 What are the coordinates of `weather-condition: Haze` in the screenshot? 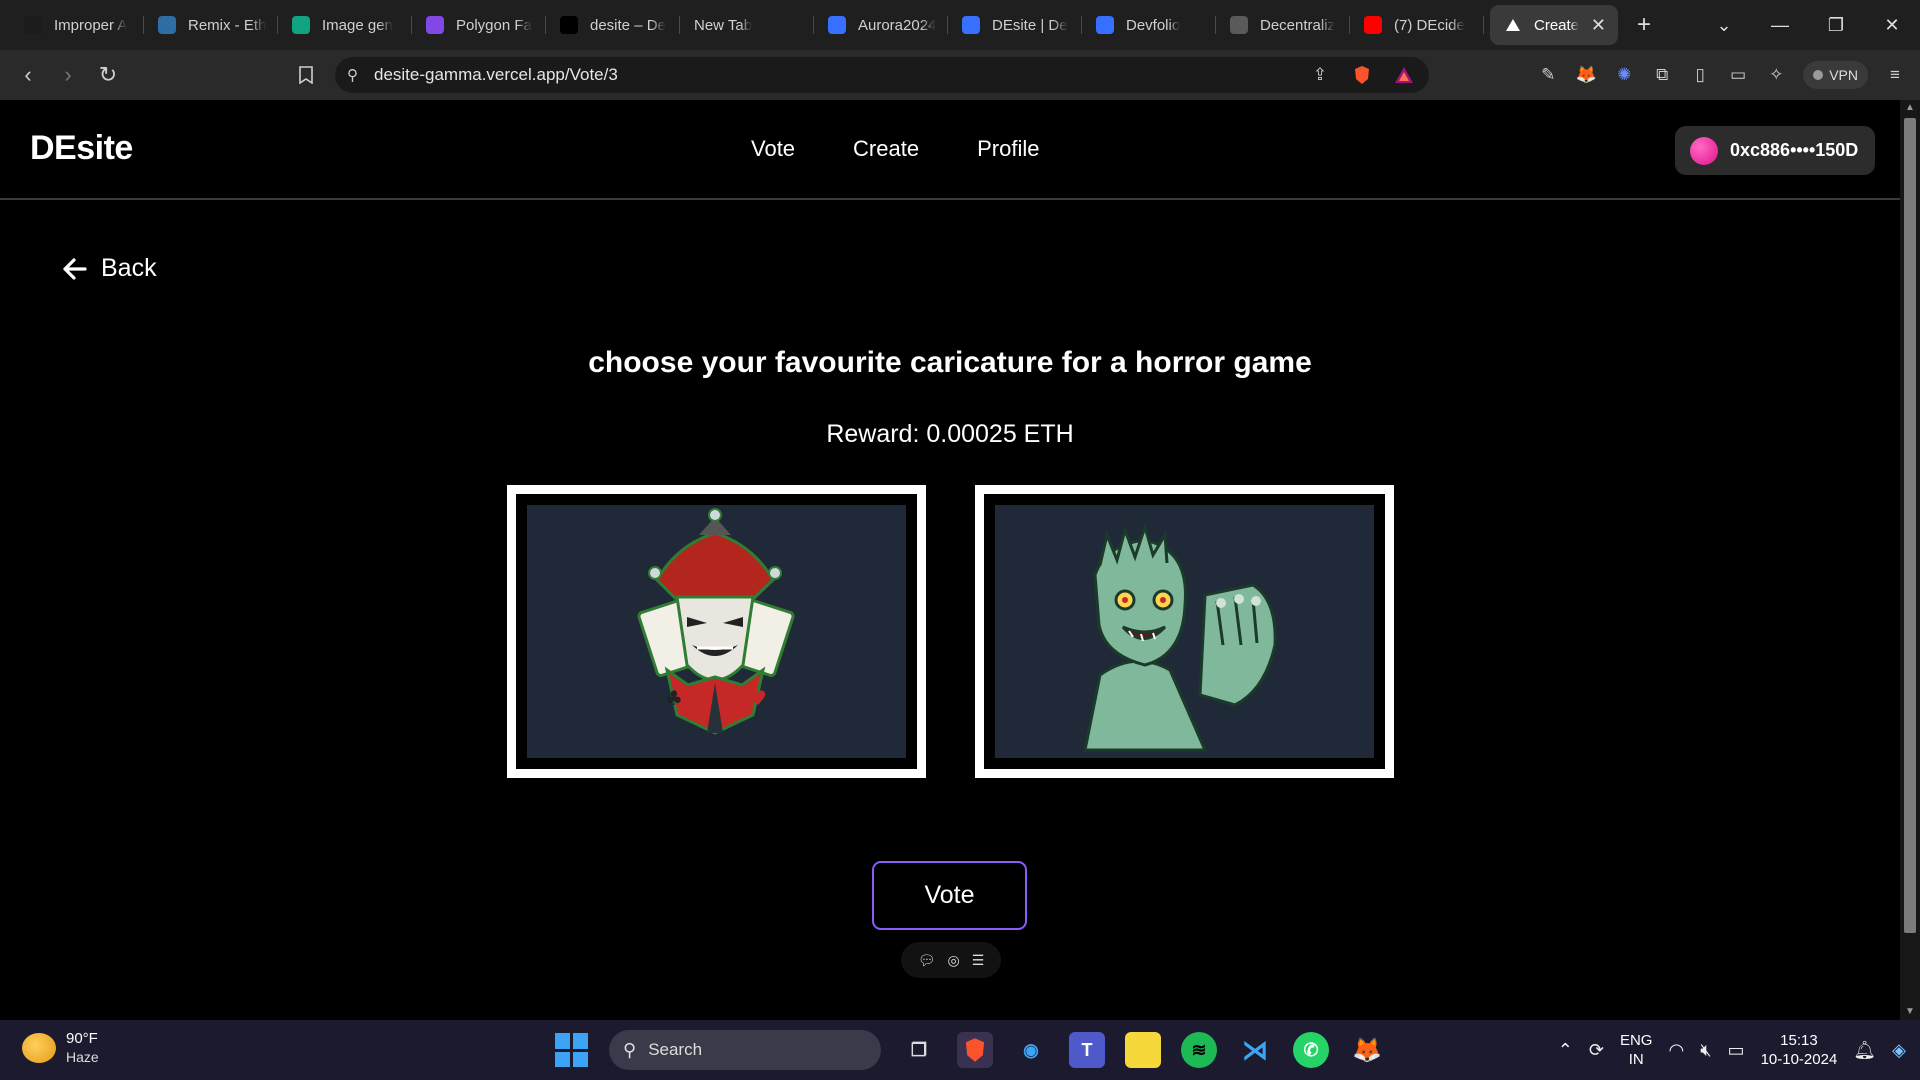 It's located at (82, 1057).